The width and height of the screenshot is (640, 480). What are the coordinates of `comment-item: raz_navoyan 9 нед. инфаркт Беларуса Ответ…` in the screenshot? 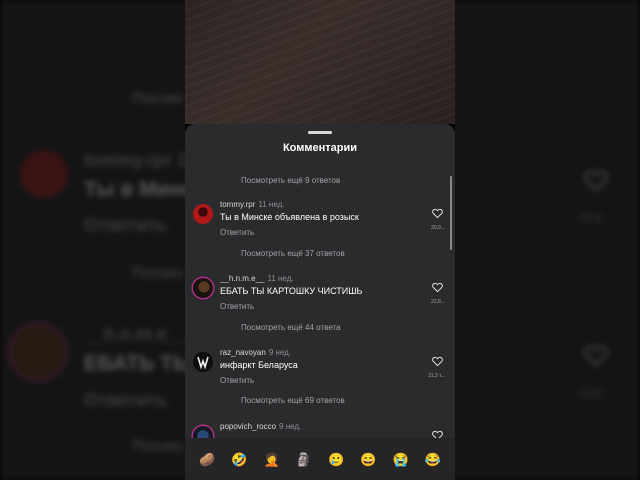 It's located at (320, 370).